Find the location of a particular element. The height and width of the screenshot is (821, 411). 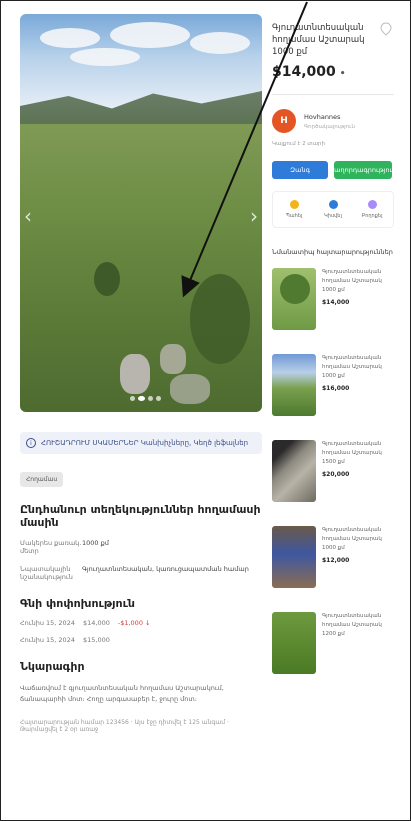

flag-icon is located at coordinates (372, 204).